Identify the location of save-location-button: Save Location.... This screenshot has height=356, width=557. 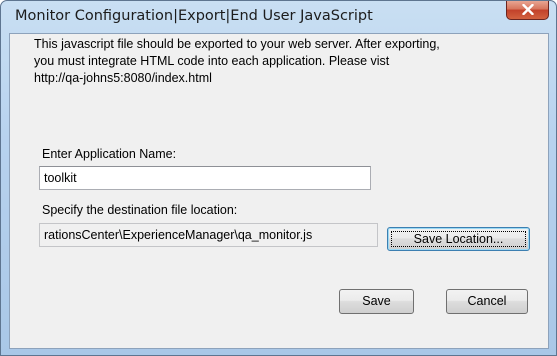
(458, 239).